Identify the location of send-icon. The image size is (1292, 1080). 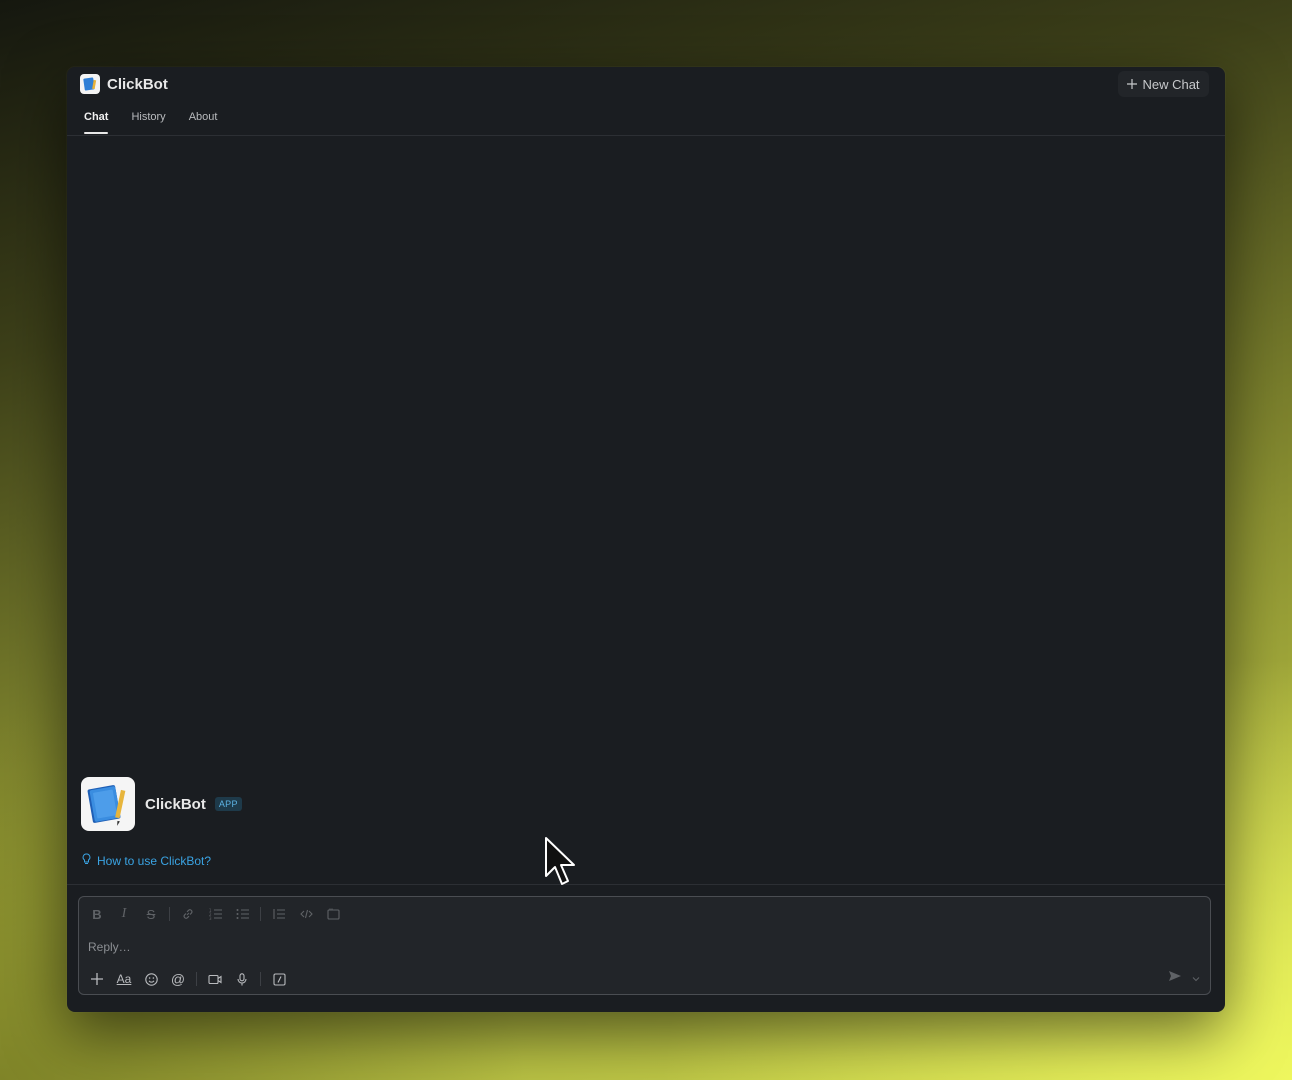
(1175, 978).